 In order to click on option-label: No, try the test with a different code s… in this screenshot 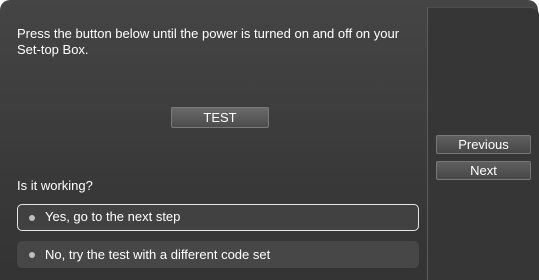, I will do `click(158, 254)`.